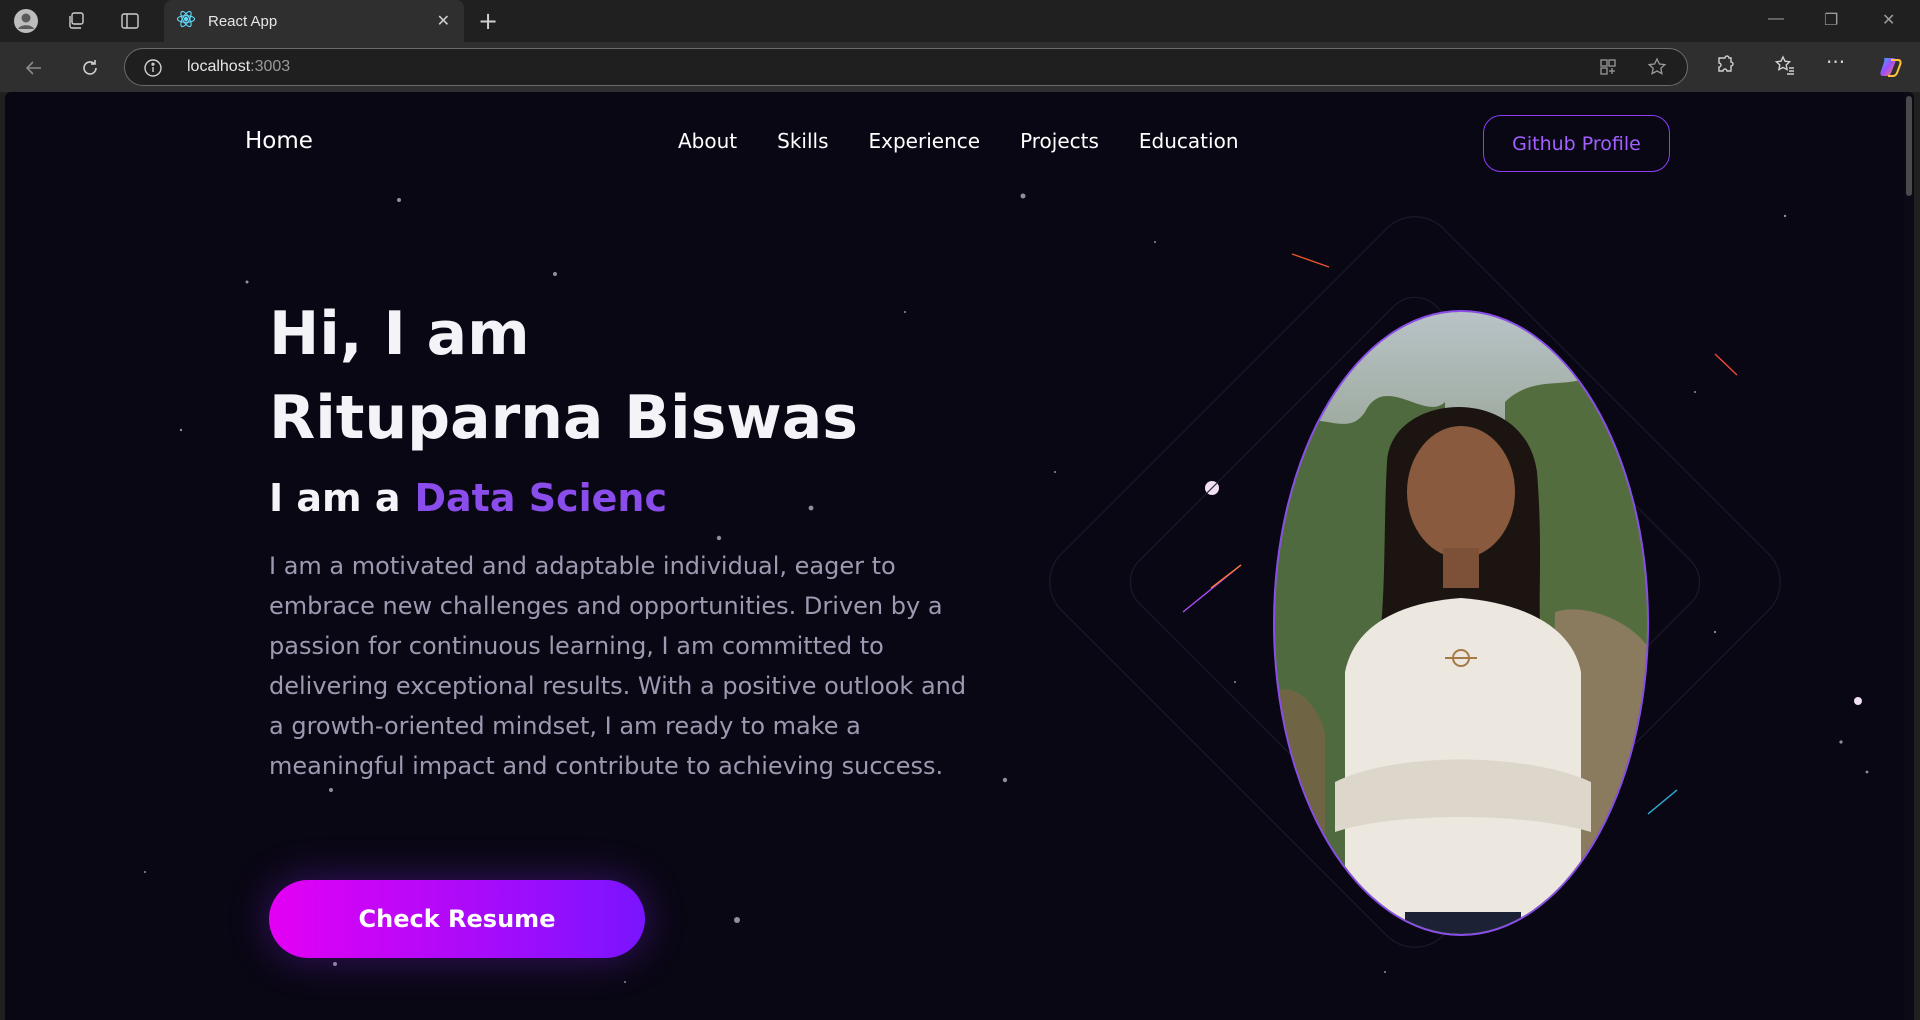 This screenshot has width=1920, height=1020. What do you see at coordinates (457, 919) in the screenshot?
I see `check-resume-button: Check Resume` at bounding box center [457, 919].